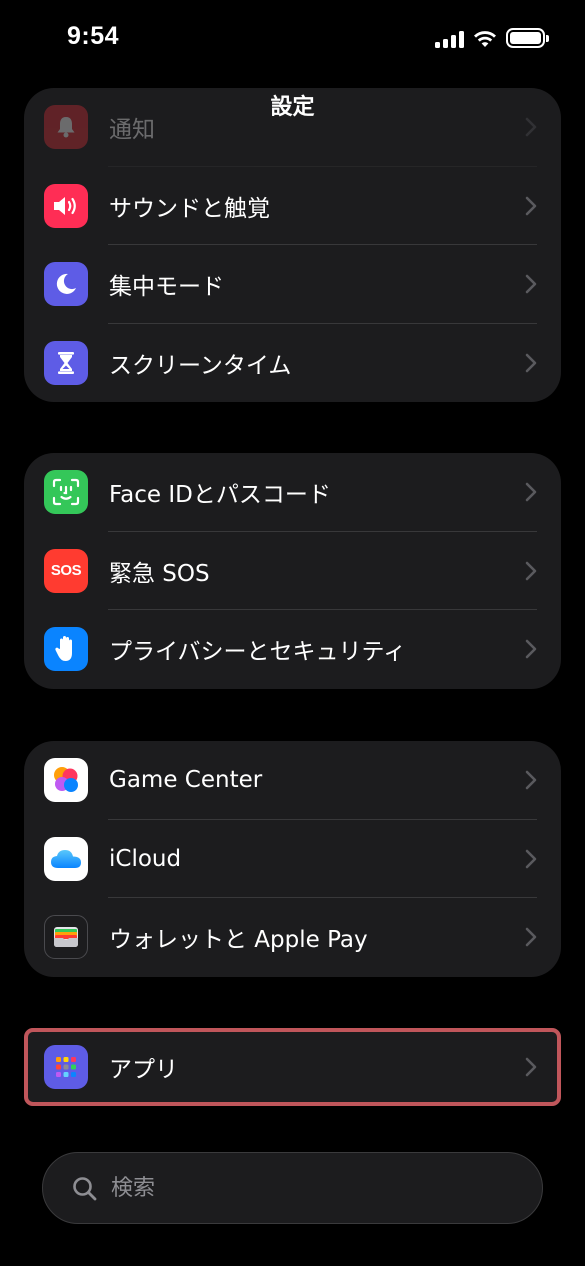  I want to click on row-face-id: Face IDとパスコード, so click(292, 492).